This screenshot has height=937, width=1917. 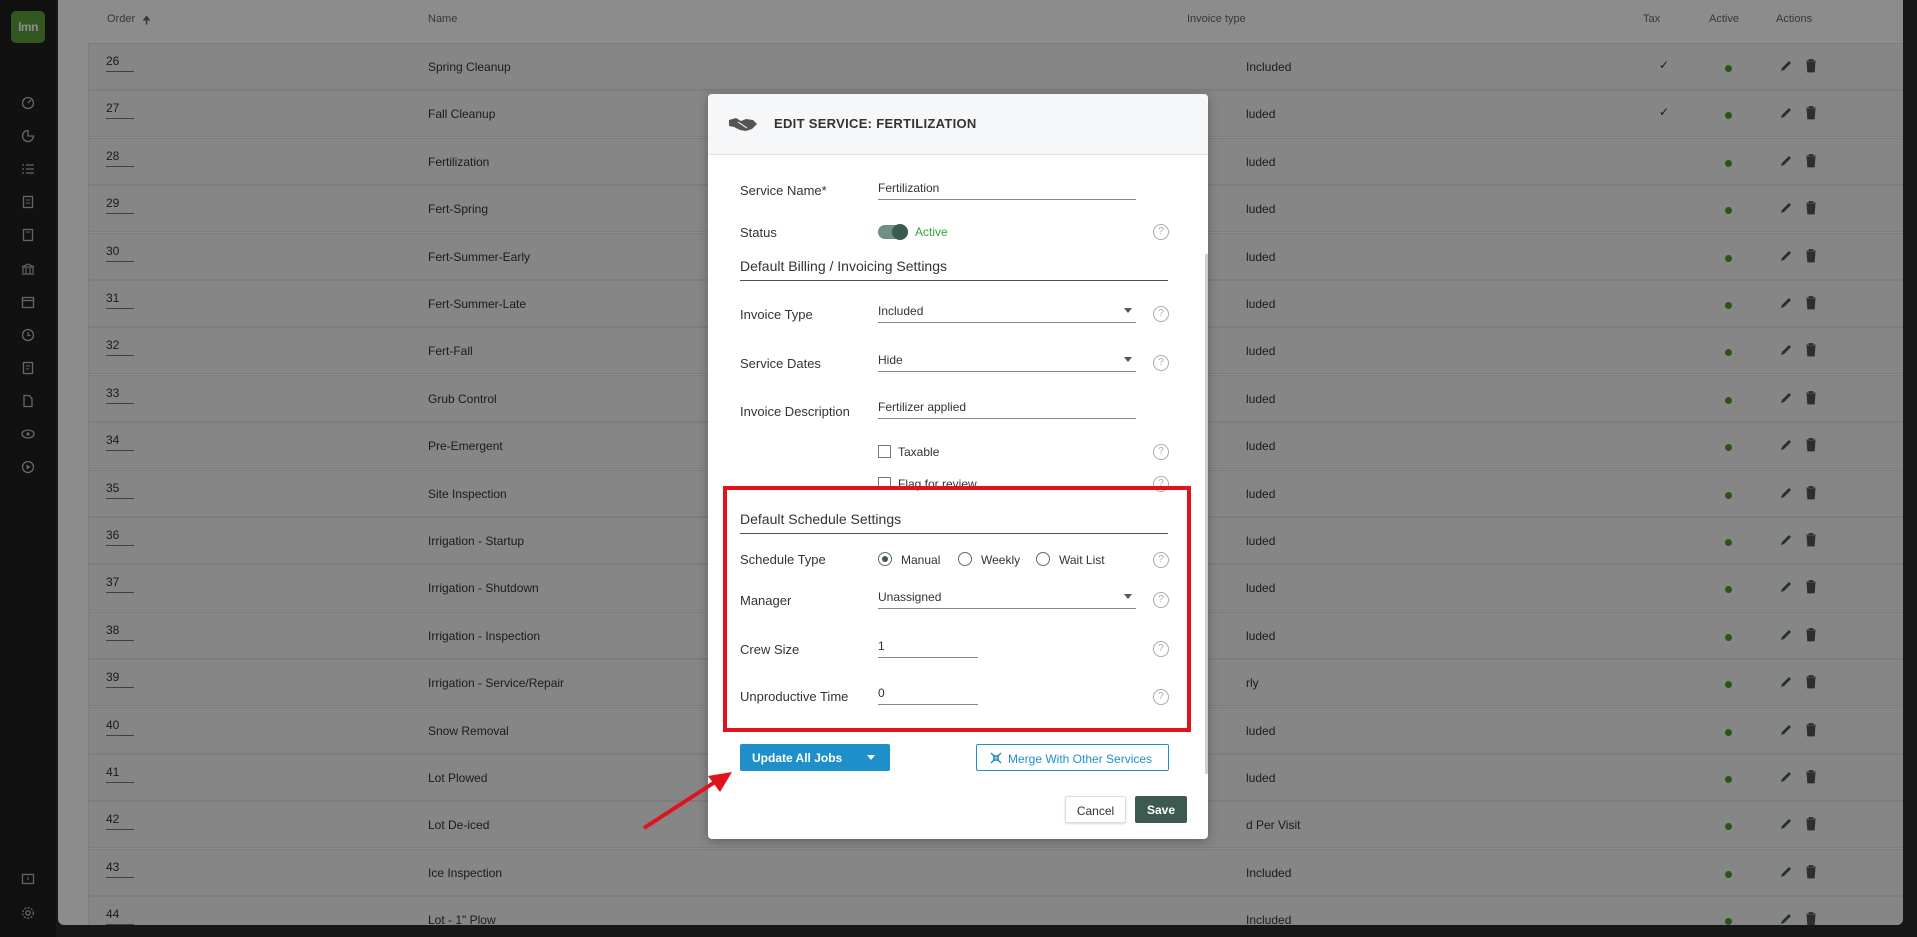 I want to click on save-label: Save, so click(x=1161, y=810).